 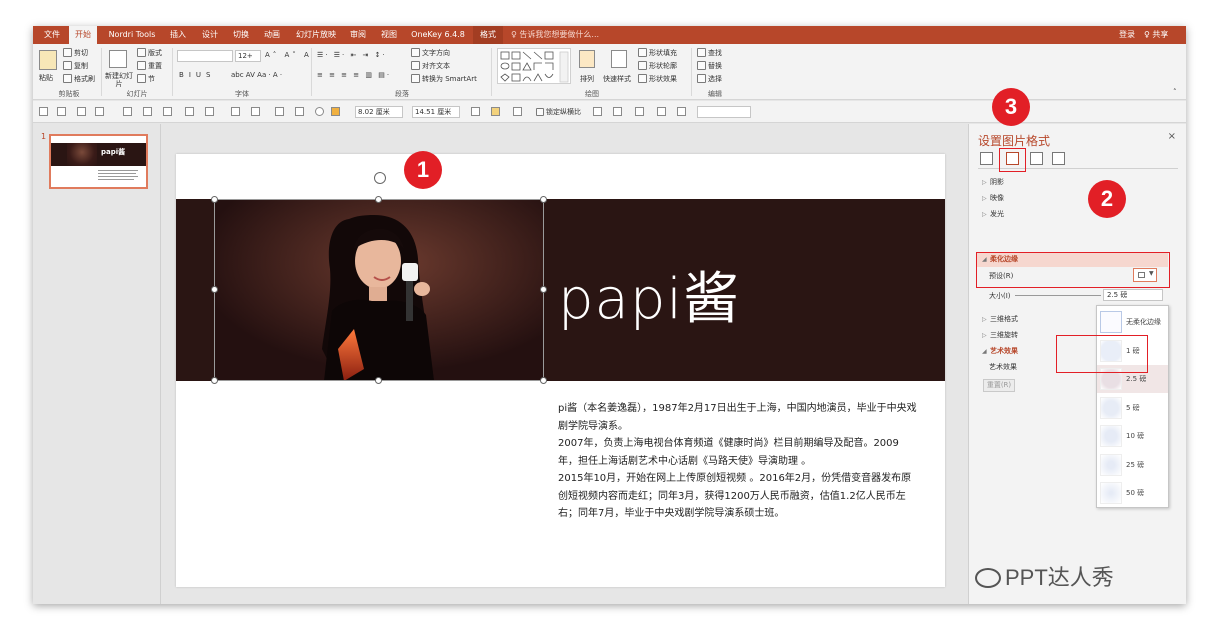 What do you see at coordinates (1000, 259) in the screenshot?
I see `soft-edges-section: ◢ 柔化边缘` at bounding box center [1000, 259].